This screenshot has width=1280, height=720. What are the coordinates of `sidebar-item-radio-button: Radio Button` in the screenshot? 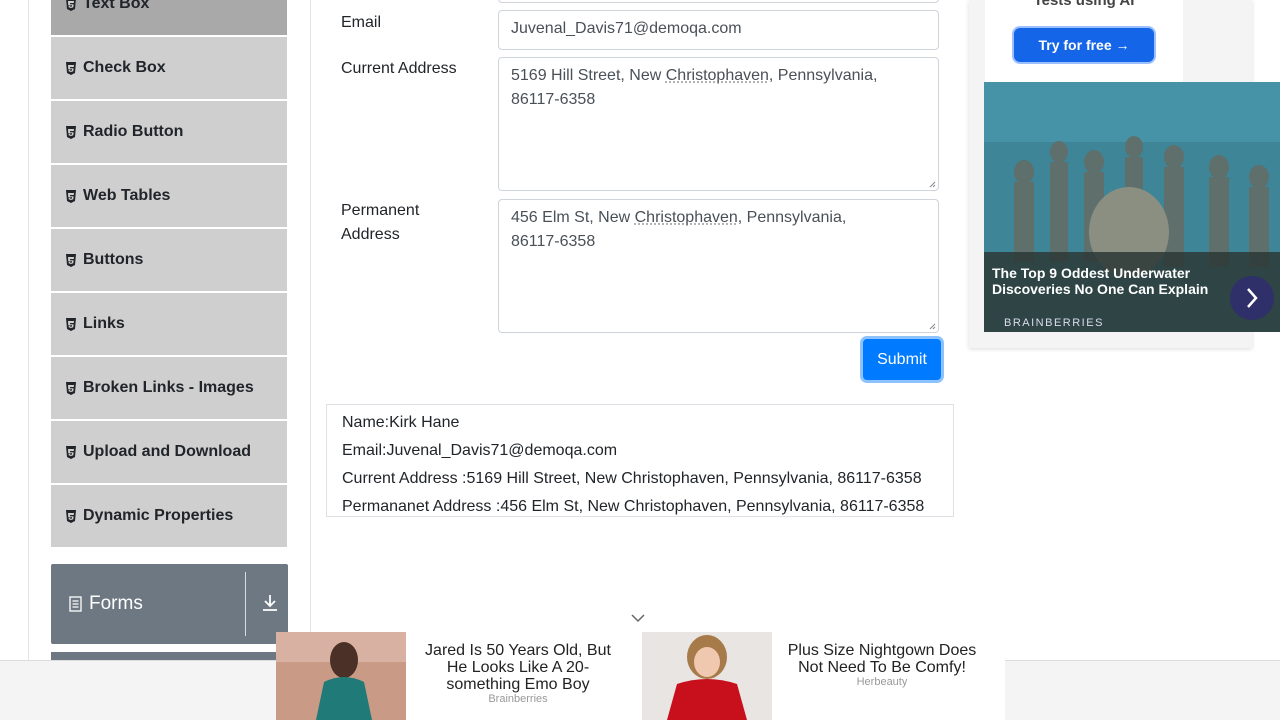 It's located at (169, 131).